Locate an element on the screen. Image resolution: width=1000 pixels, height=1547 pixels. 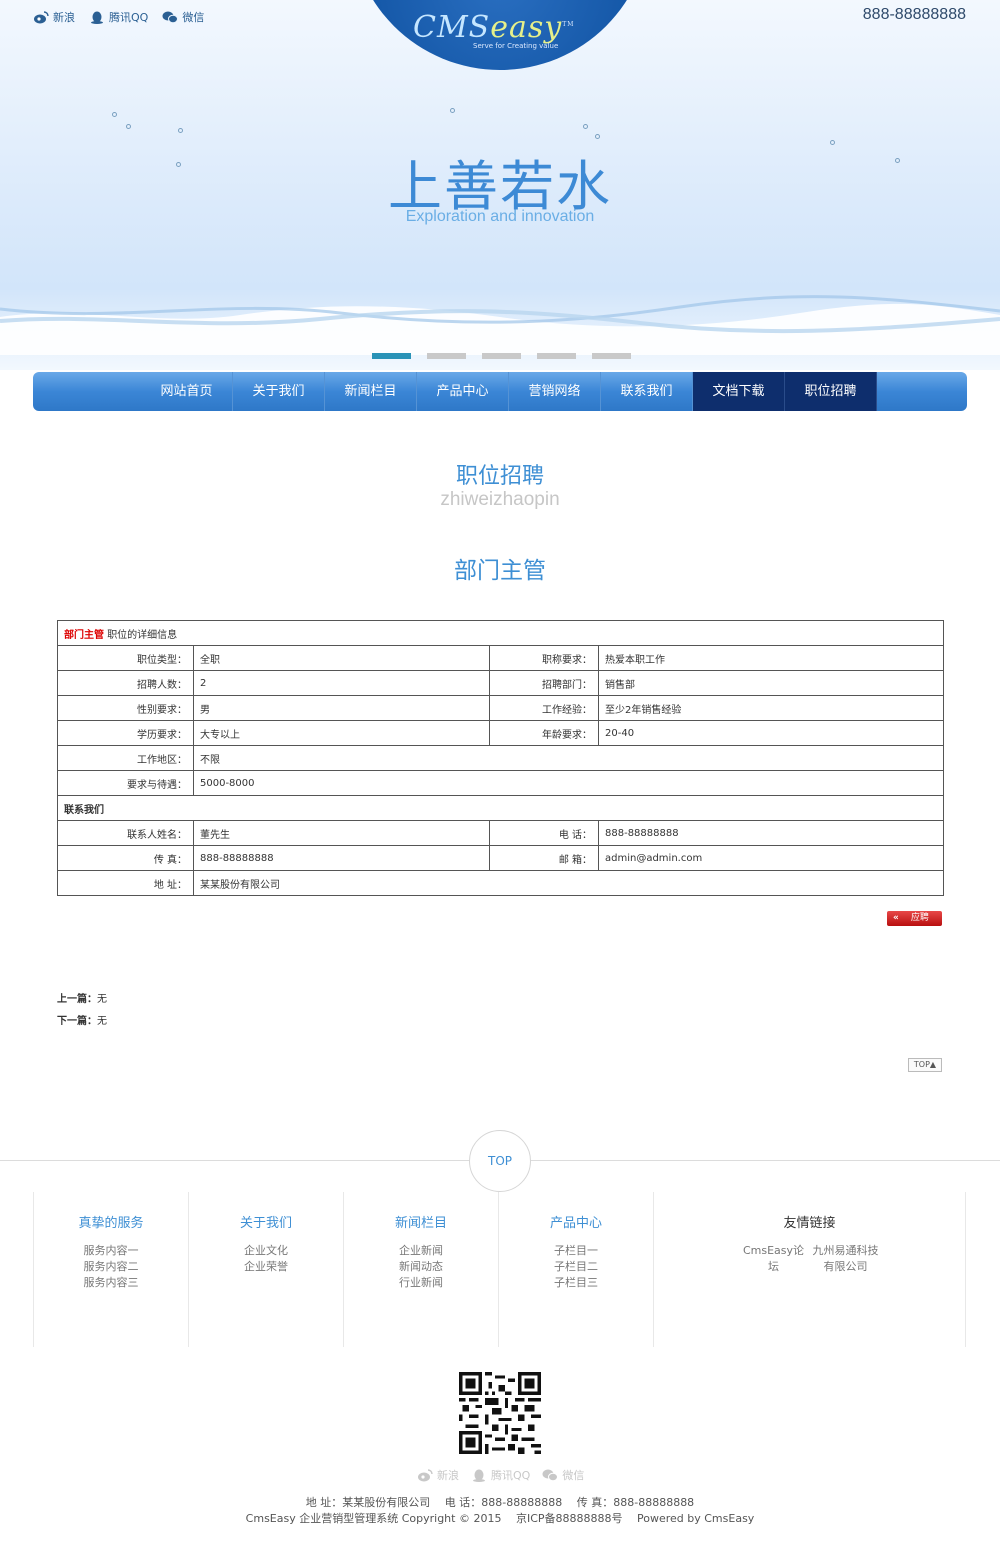
footer-link: 企业新闻 is located at coordinates (421, 1251).